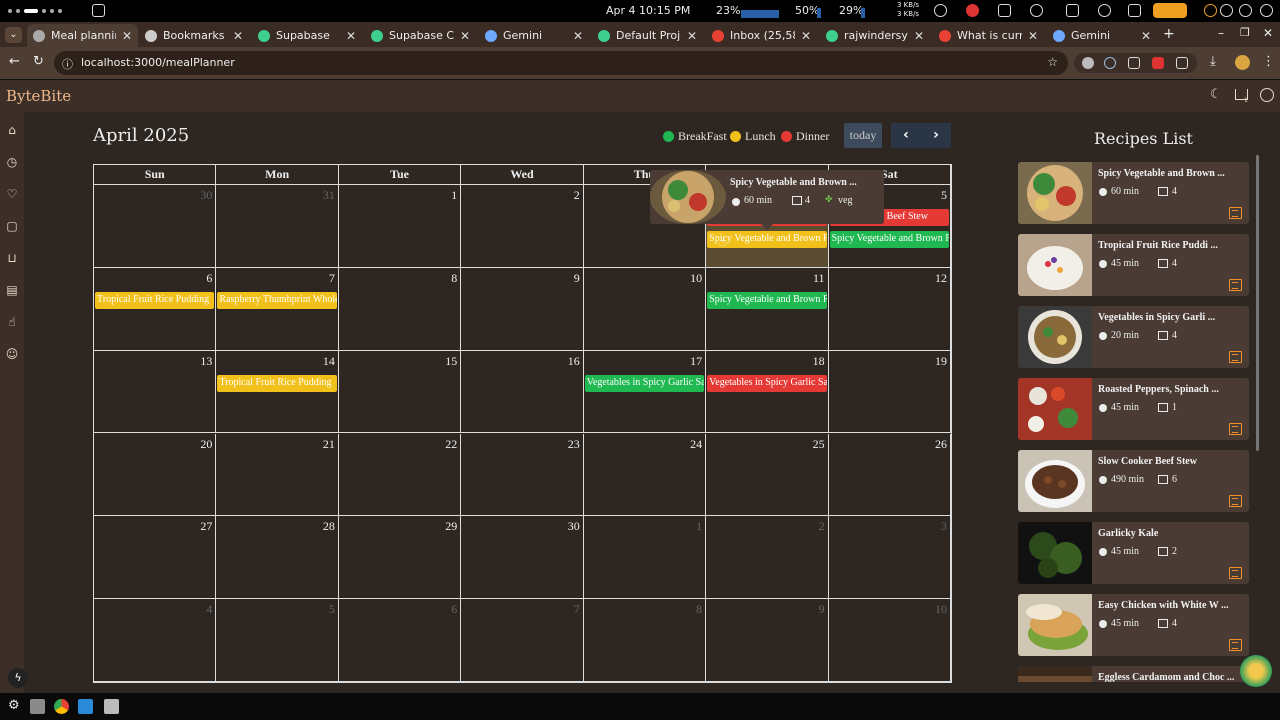 The image size is (1280, 720). What do you see at coordinates (941, 361) in the screenshot?
I see `day-number: 19` at bounding box center [941, 361].